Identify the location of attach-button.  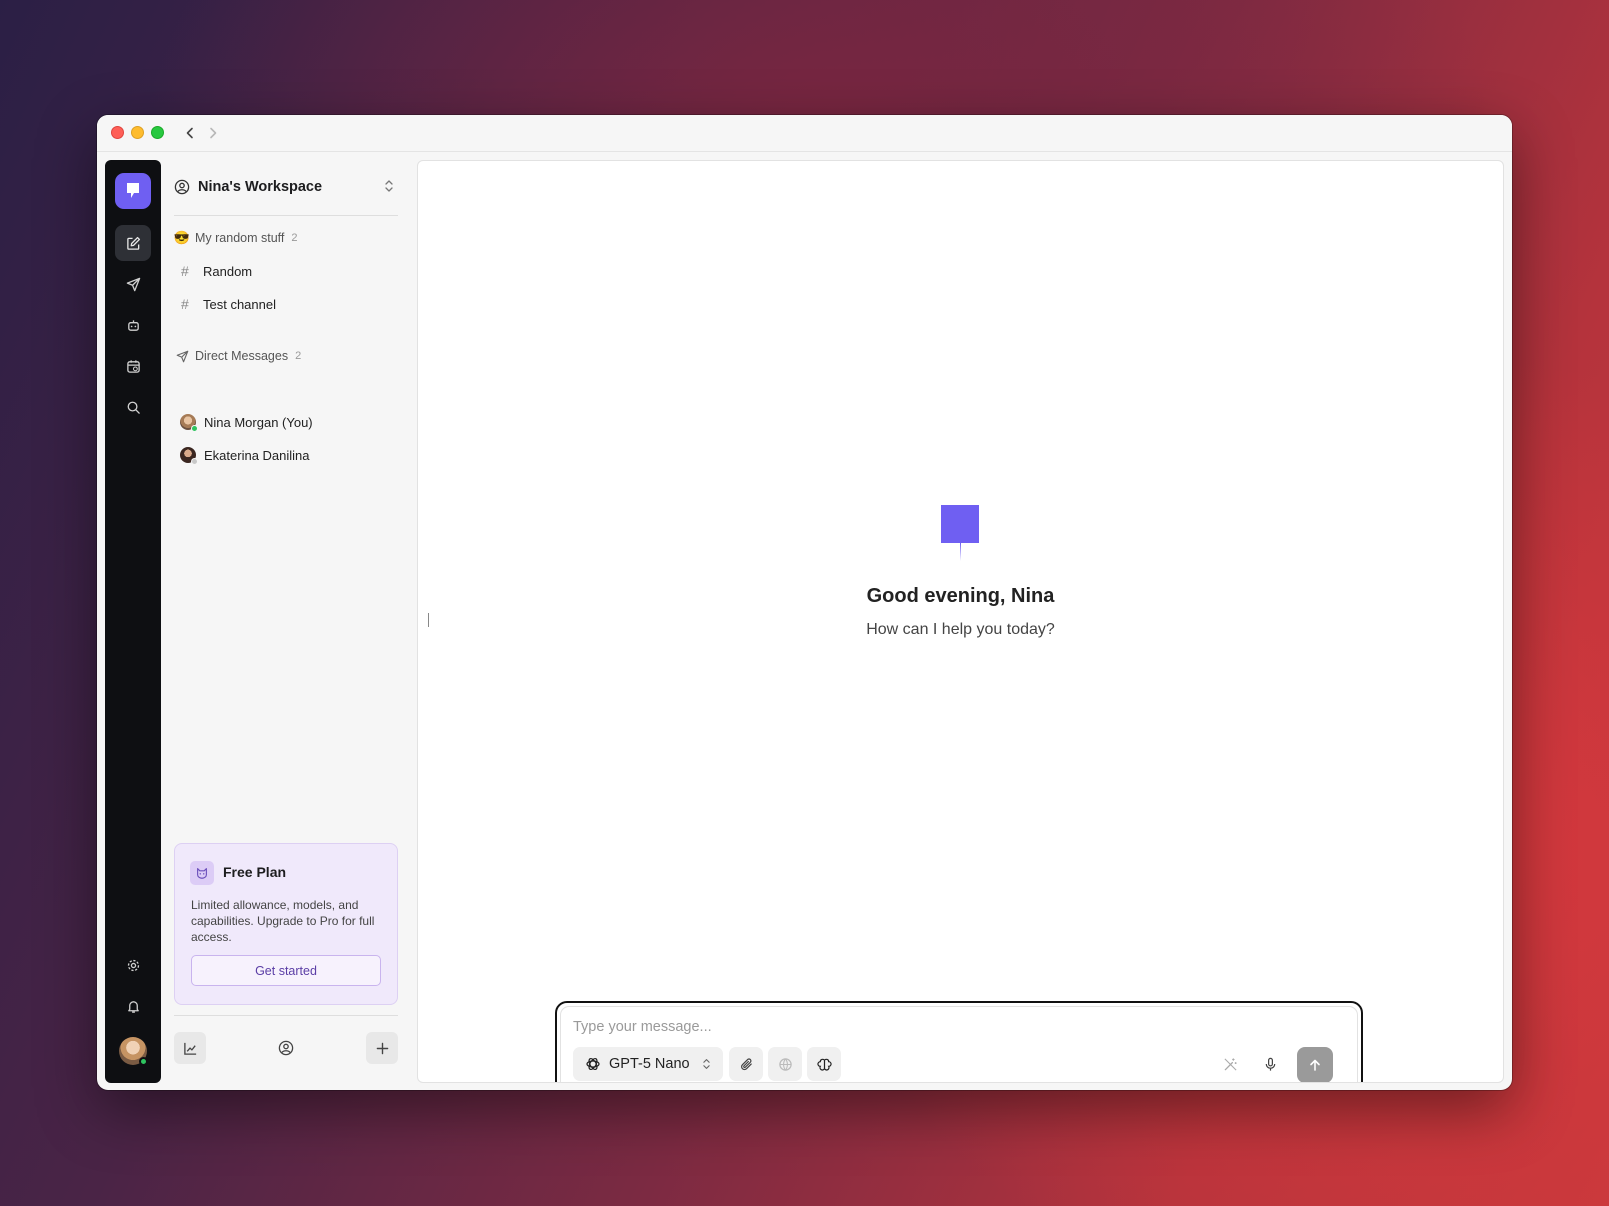
(746, 1064).